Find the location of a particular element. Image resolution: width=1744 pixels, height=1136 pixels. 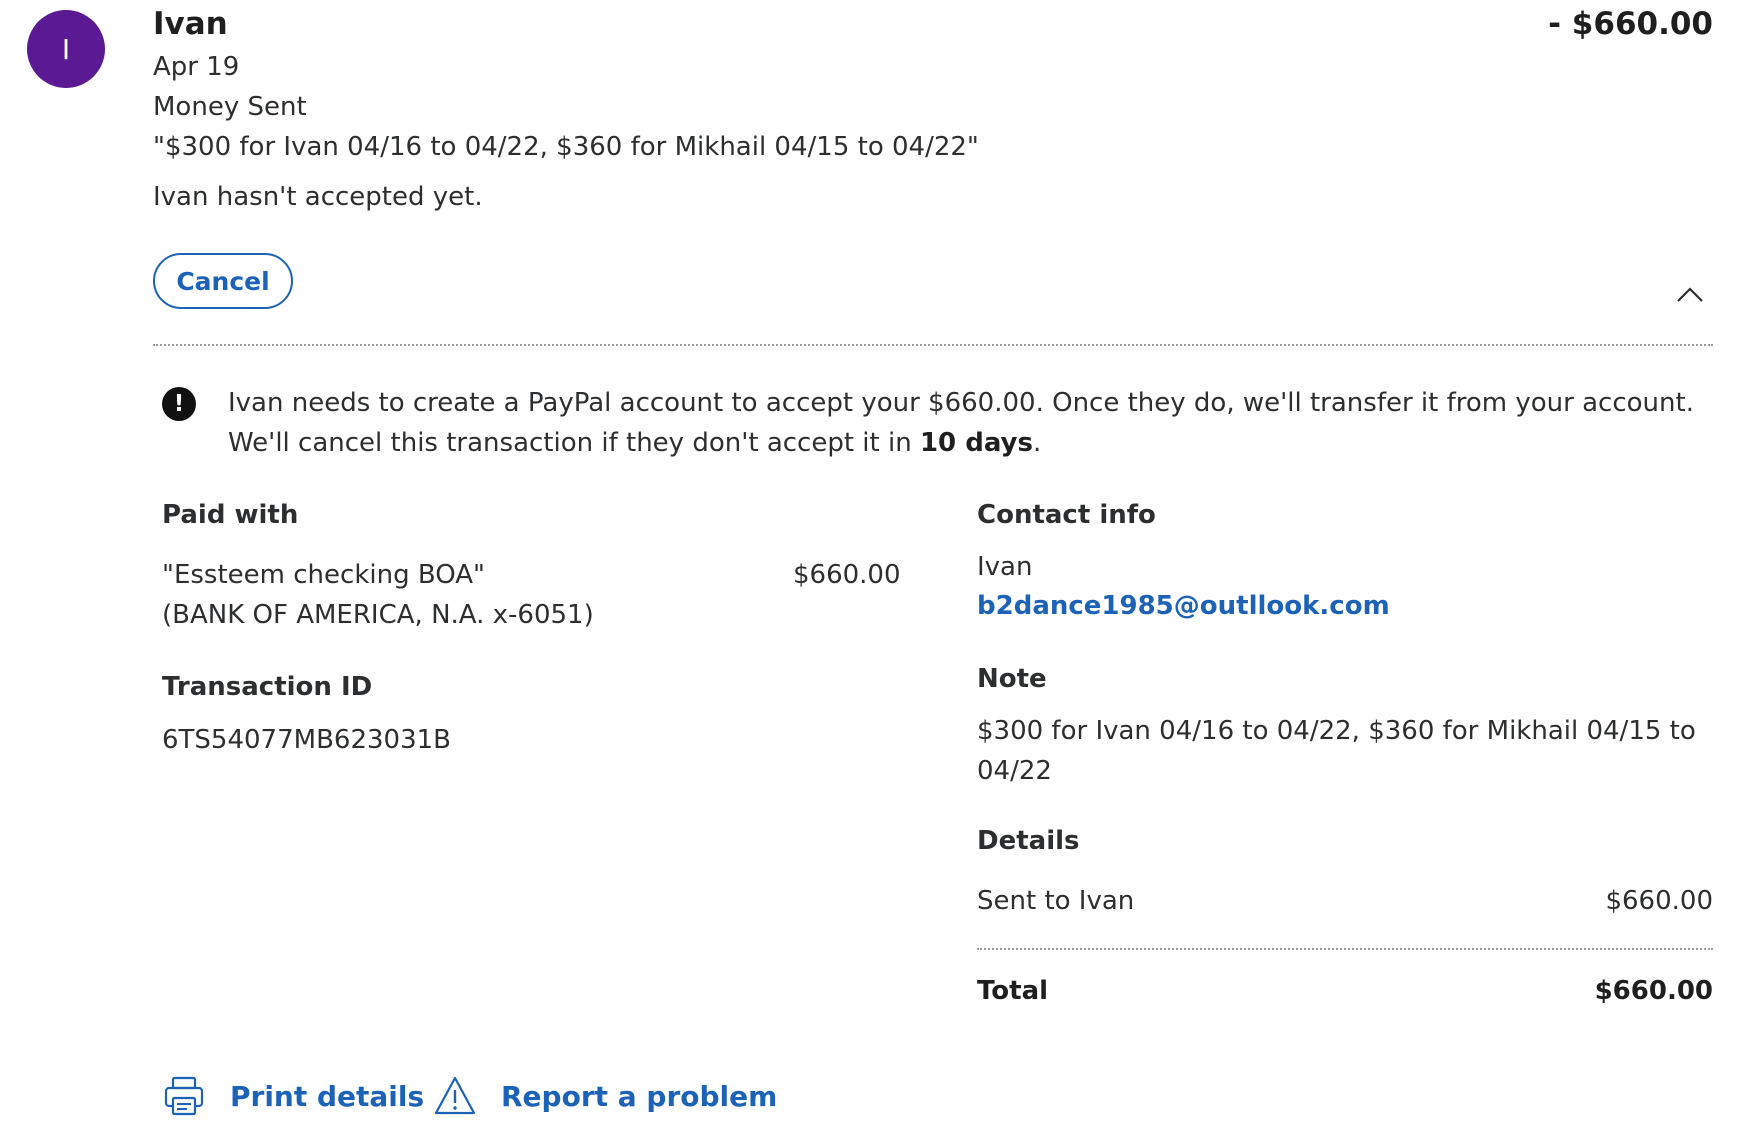

print-details-button: Print details is located at coordinates (293, 1096).